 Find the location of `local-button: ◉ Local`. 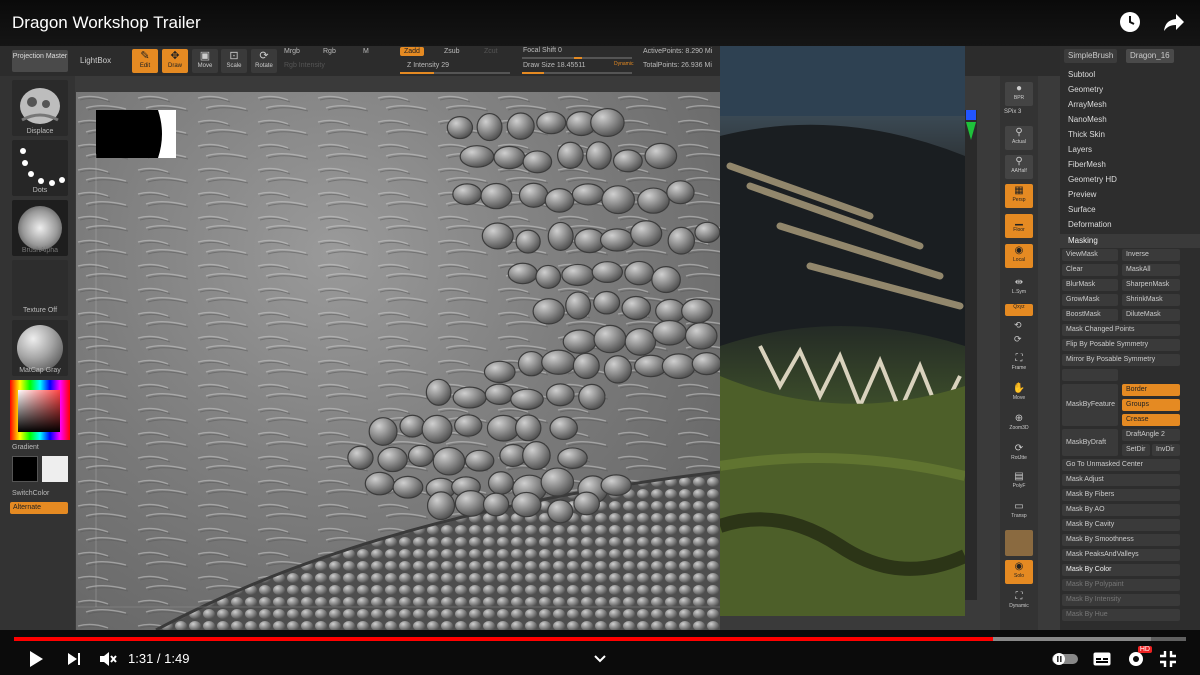

local-button: ◉ Local is located at coordinates (1019, 256).